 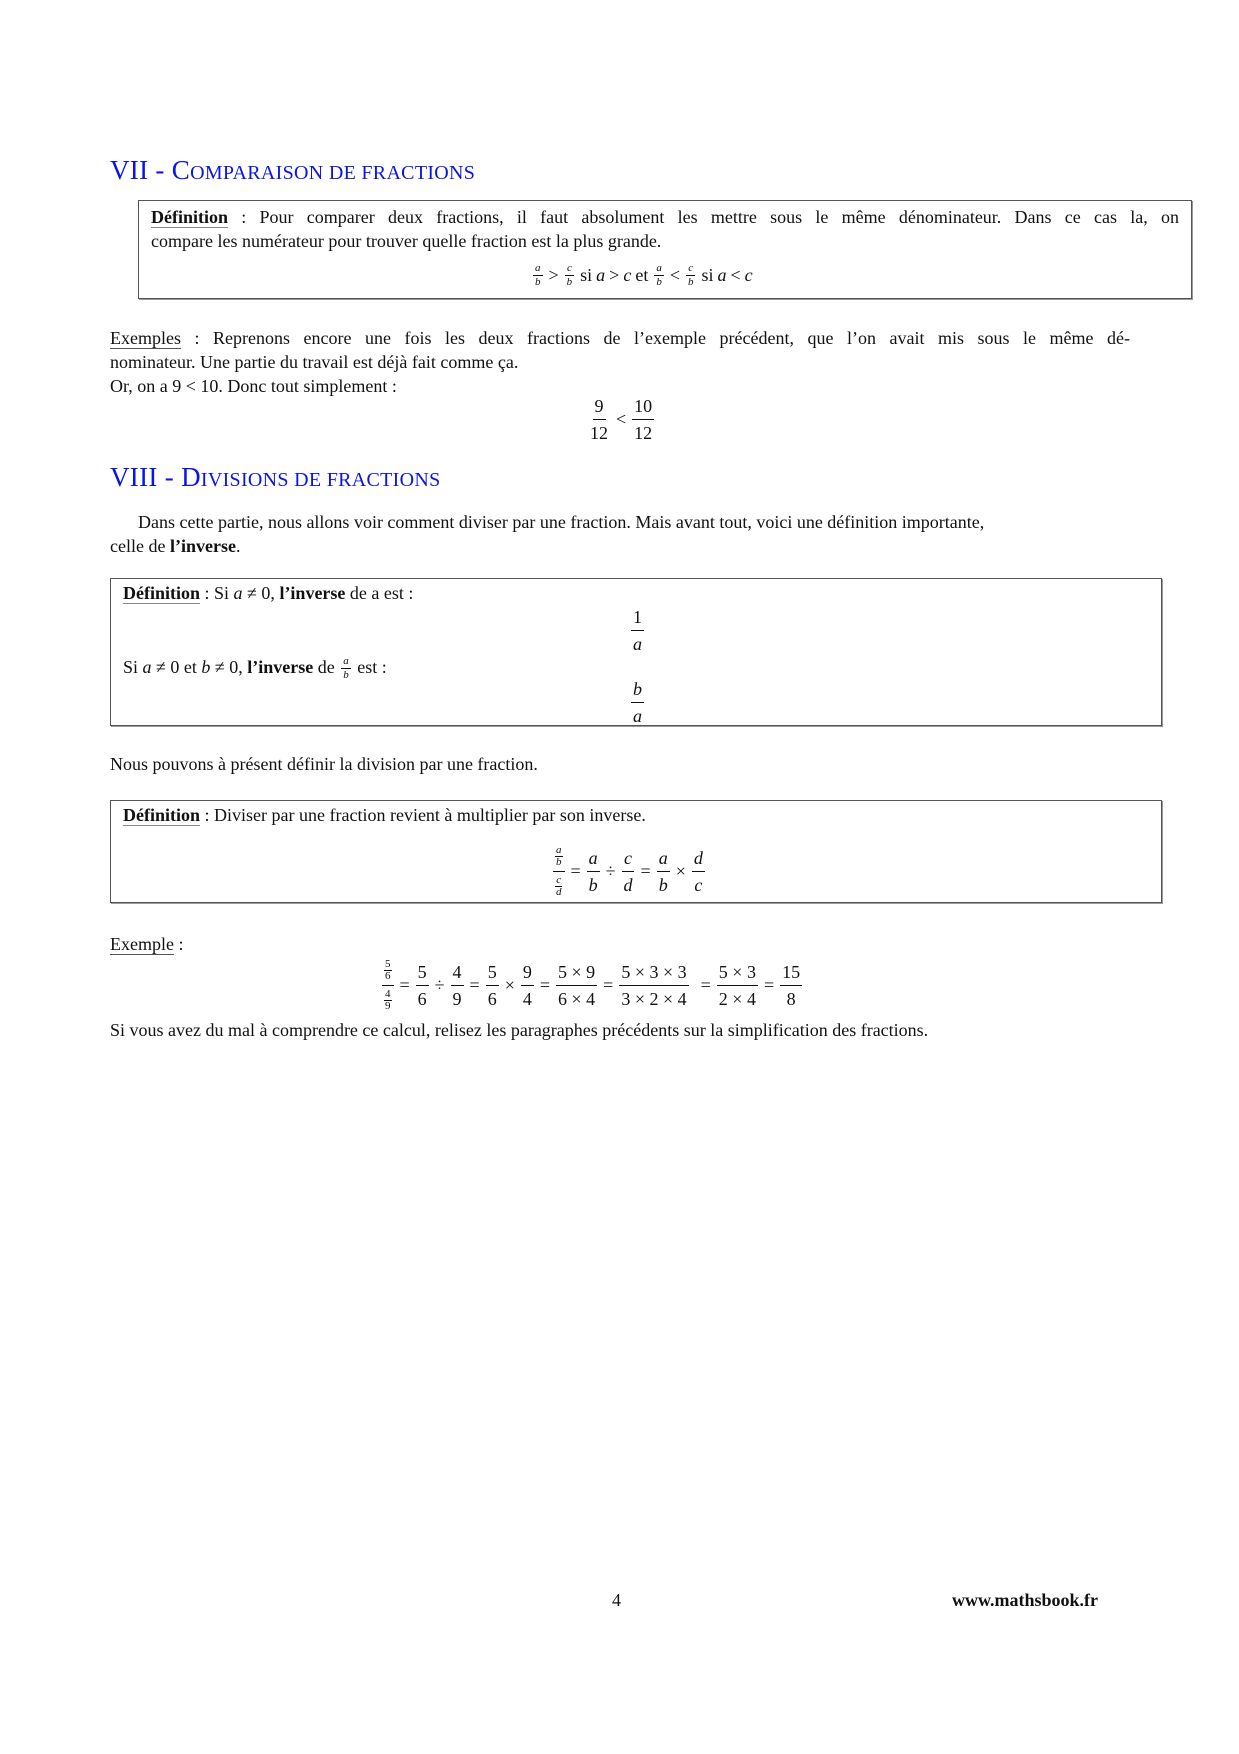 I want to click on text: de, so click(x=326, y=667).